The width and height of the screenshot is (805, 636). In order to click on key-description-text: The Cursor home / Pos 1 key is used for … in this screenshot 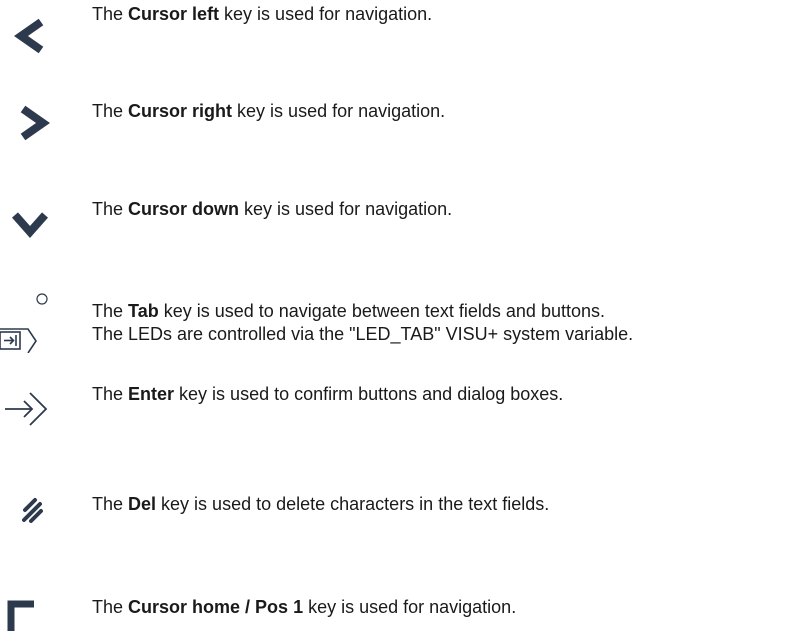, I will do `click(304, 607)`.